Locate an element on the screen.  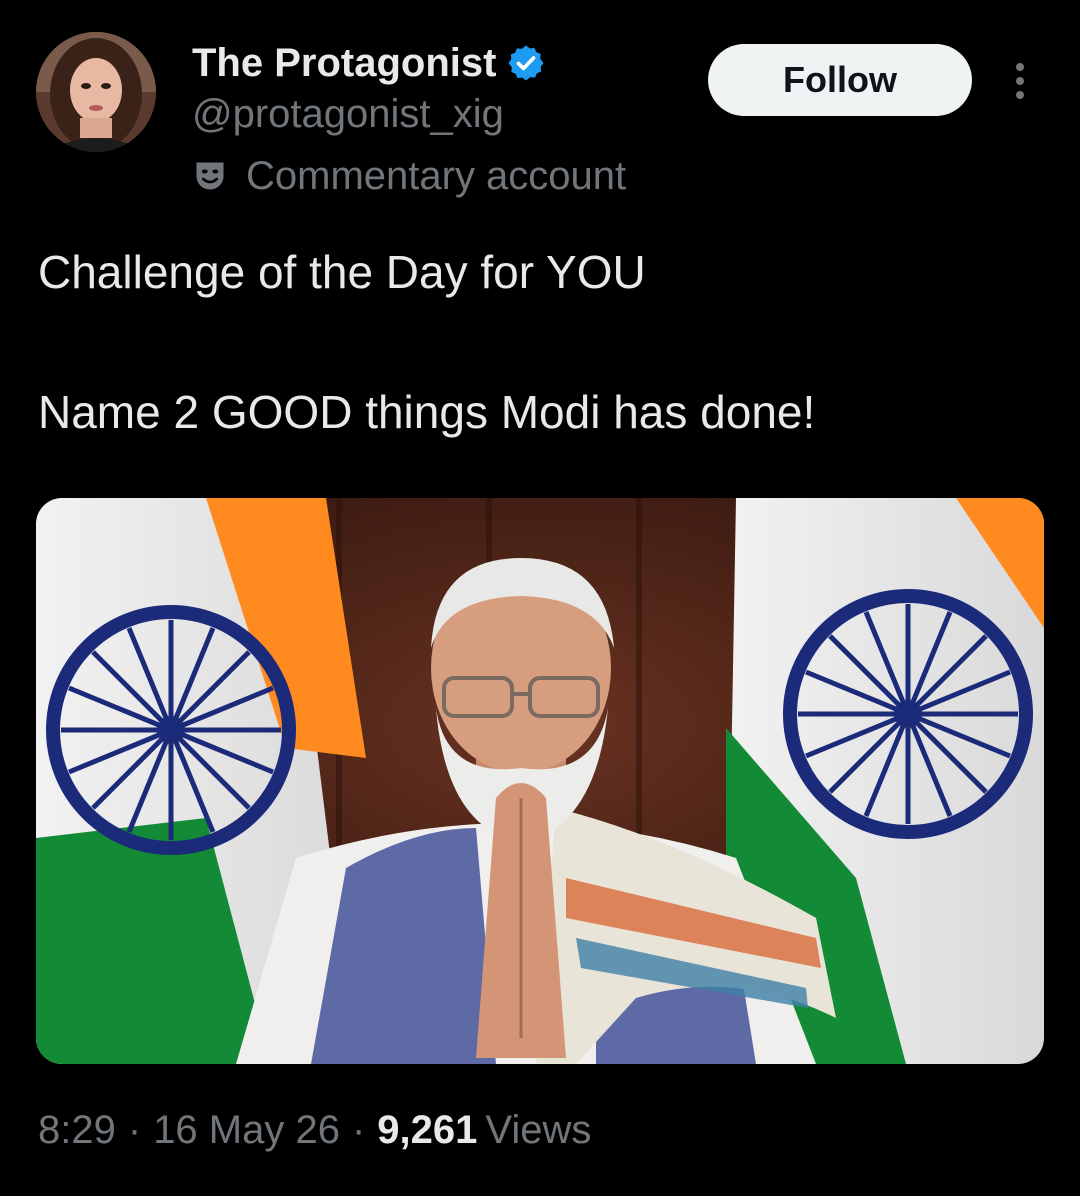
tweet-text-line-1: Challenge of the Day for YOU is located at coordinates (342, 272).